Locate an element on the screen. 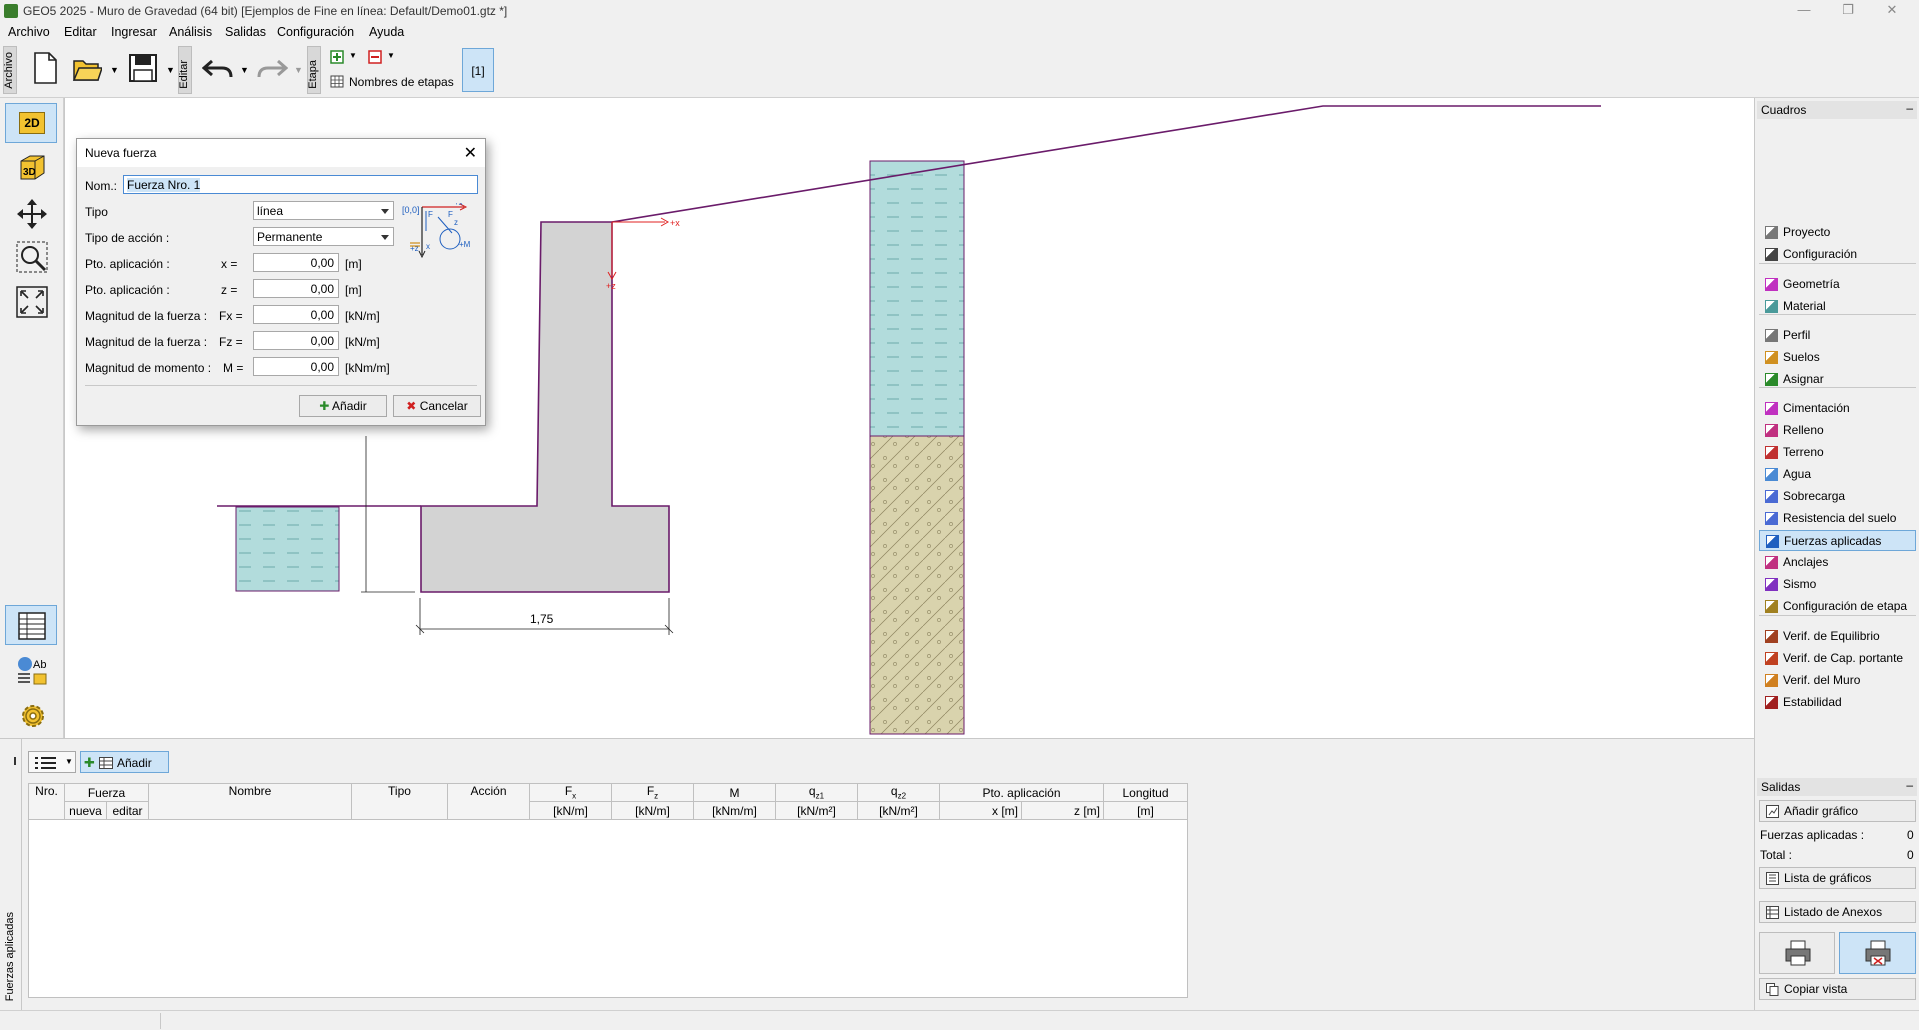  redo-dropdown-icon: ▼ is located at coordinates (298, 70).